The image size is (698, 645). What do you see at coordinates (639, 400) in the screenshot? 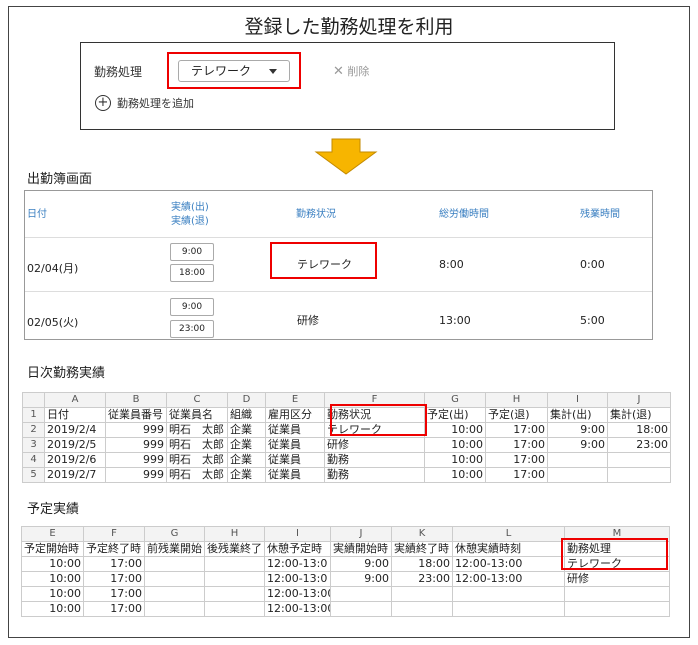
I see `col-J: J` at bounding box center [639, 400].